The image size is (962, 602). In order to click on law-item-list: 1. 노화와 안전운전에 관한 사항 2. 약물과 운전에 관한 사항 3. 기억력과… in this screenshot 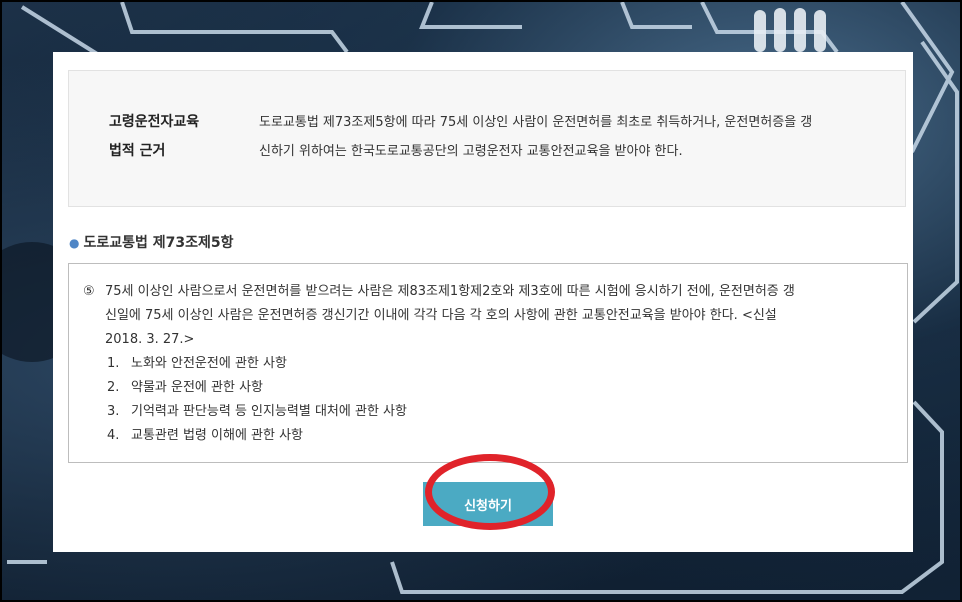, I will do `click(488, 400)`.